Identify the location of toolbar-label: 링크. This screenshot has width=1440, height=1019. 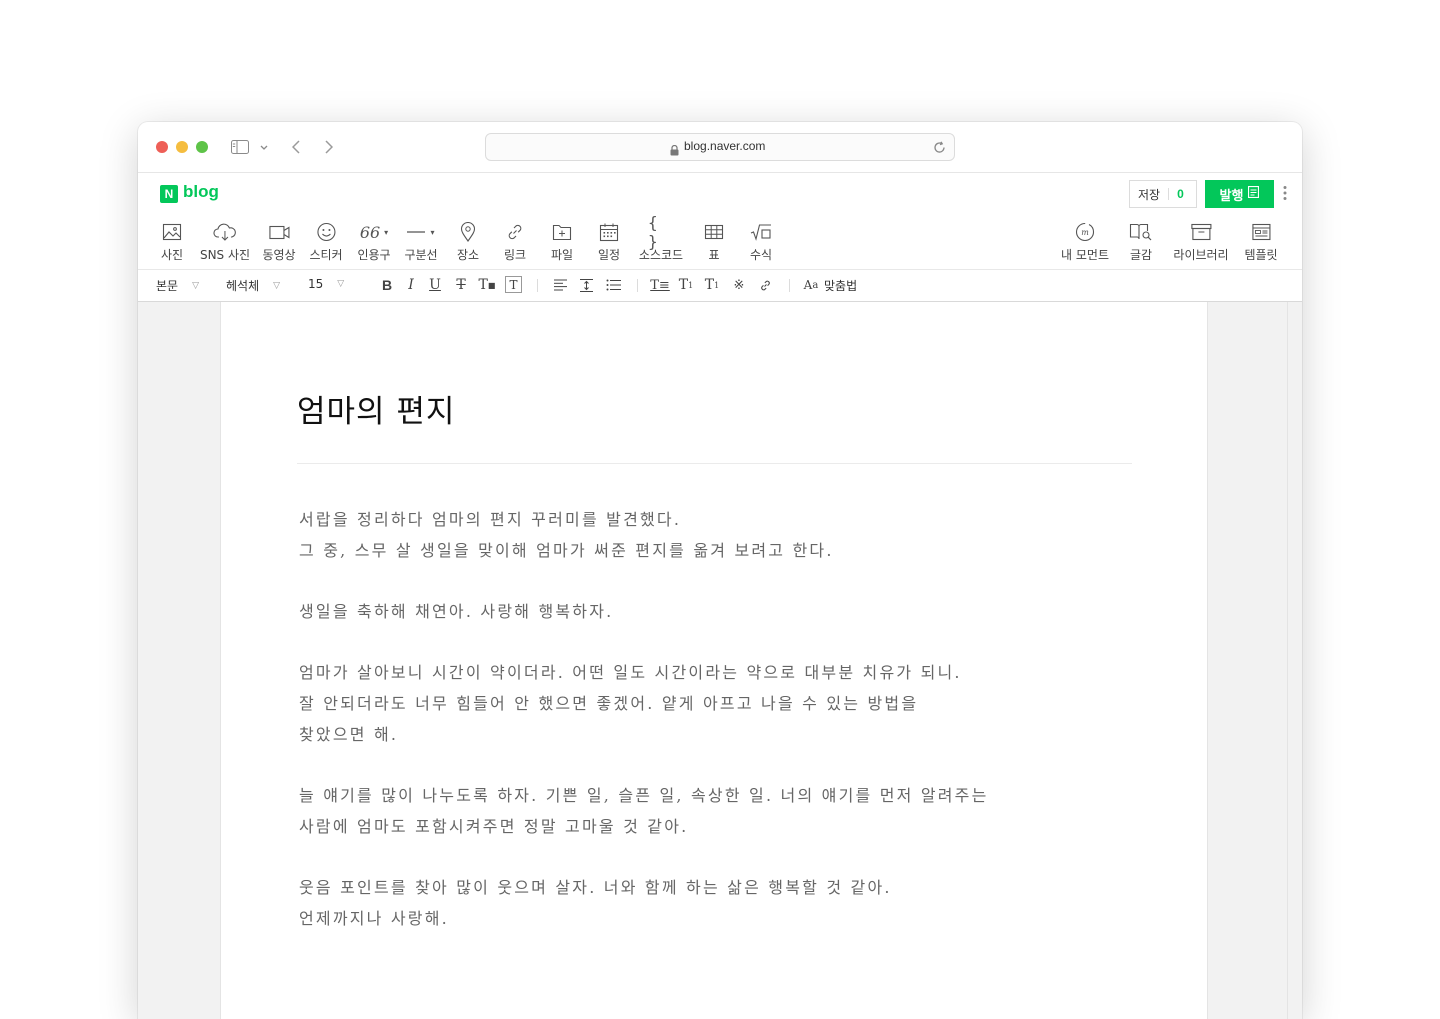
(515, 255).